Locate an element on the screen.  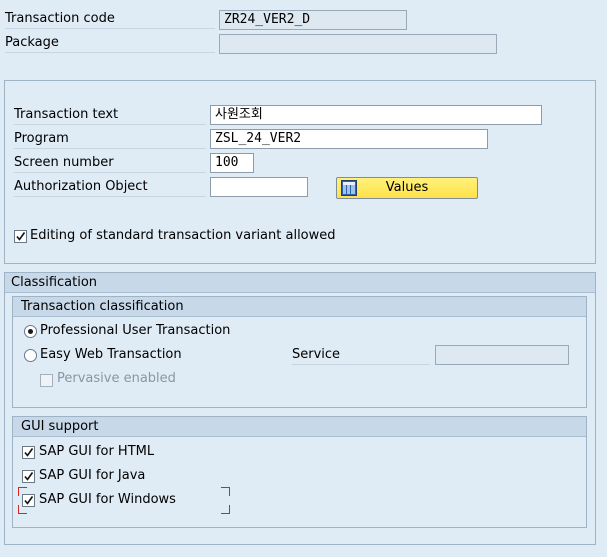
focus-marker-bottom-left is located at coordinates (22, 509).